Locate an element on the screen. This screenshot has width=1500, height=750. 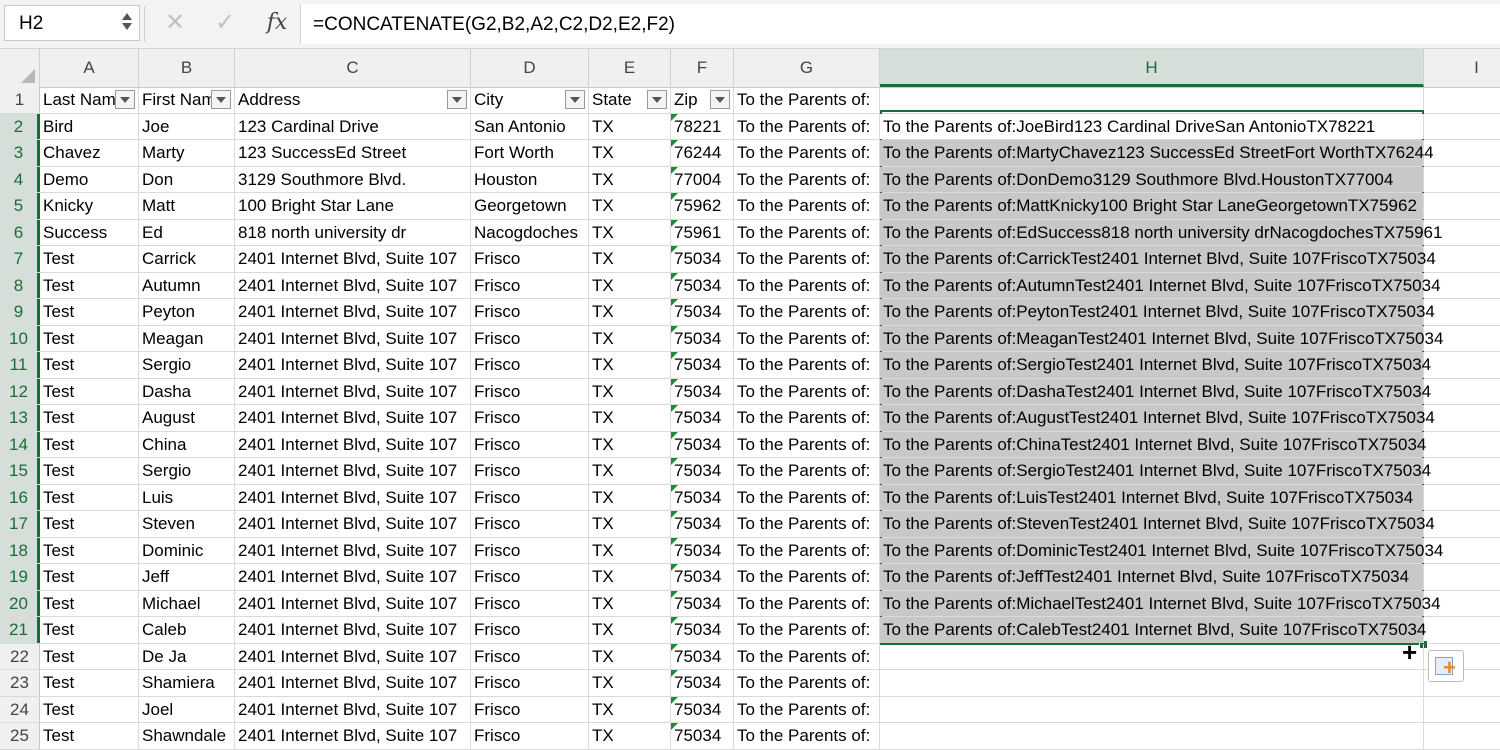
column-header-g: G is located at coordinates (807, 68).